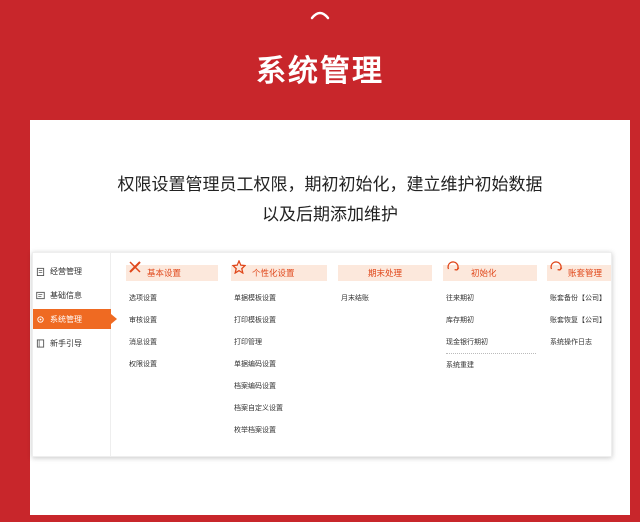  I want to click on column-account-management: 账套管理 账套备份【公司】 账套恢复【公司】 系统操作日志, so click(579, 307).